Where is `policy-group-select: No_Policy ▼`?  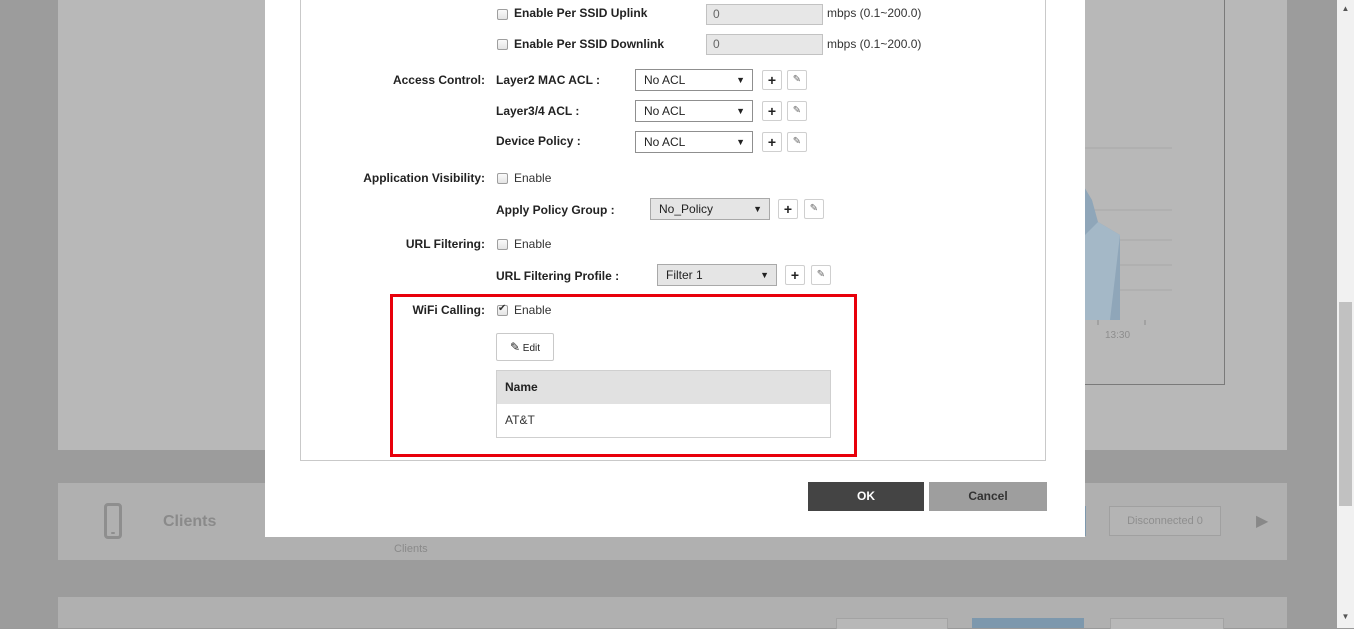
policy-group-select: No_Policy ▼ is located at coordinates (710, 209).